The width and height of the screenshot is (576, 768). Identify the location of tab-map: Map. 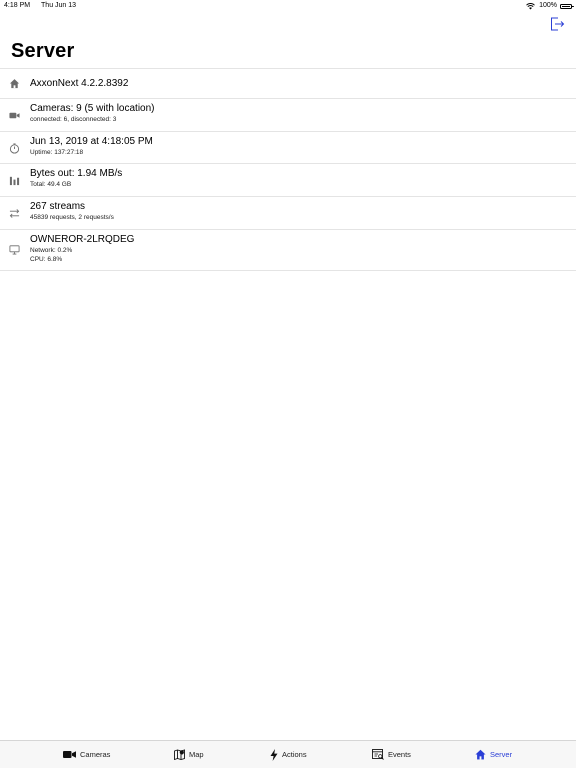
(189, 754).